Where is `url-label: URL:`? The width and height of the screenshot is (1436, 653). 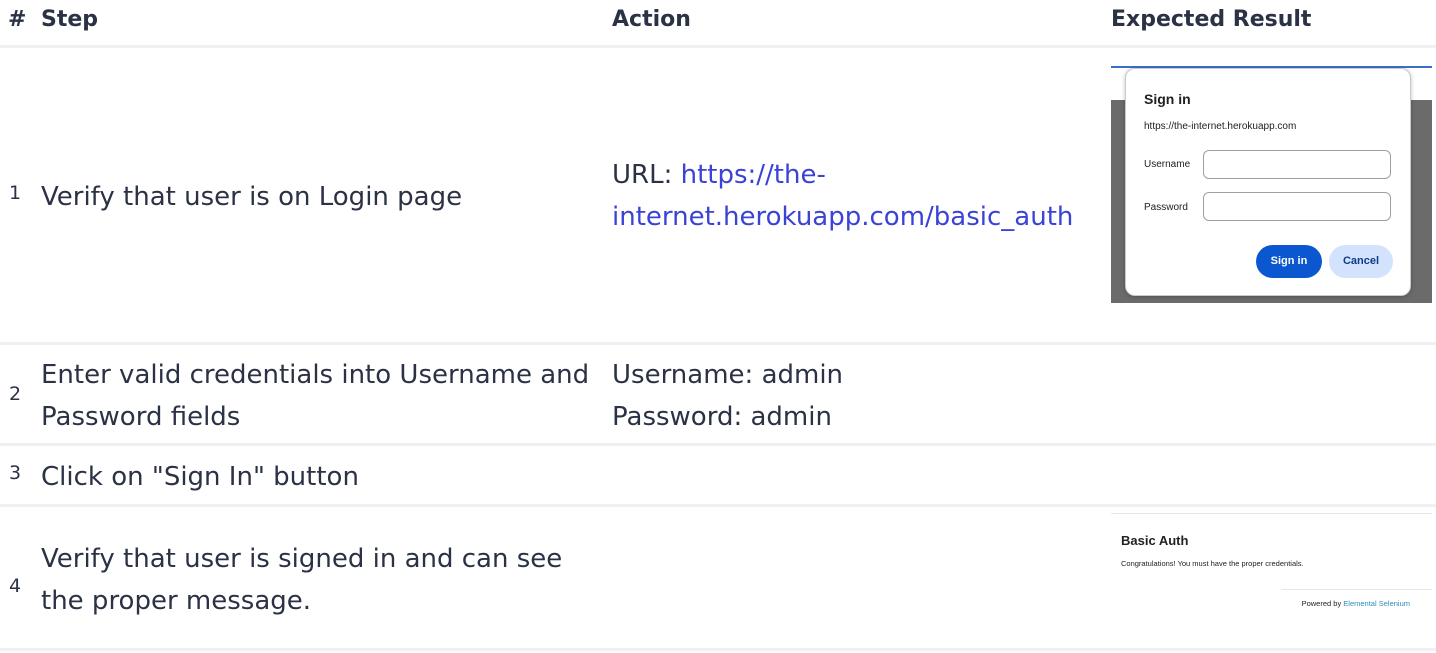 url-label: URL: is located at coordinates (646, 175).